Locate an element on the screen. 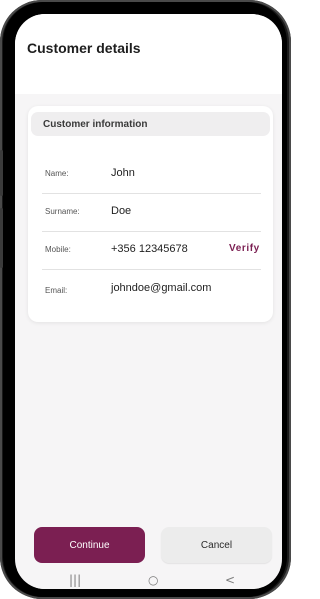 Image resolution: width=320 pixels, height=599 pixels. surname-value: Doe is located at coordinates (121, 211).